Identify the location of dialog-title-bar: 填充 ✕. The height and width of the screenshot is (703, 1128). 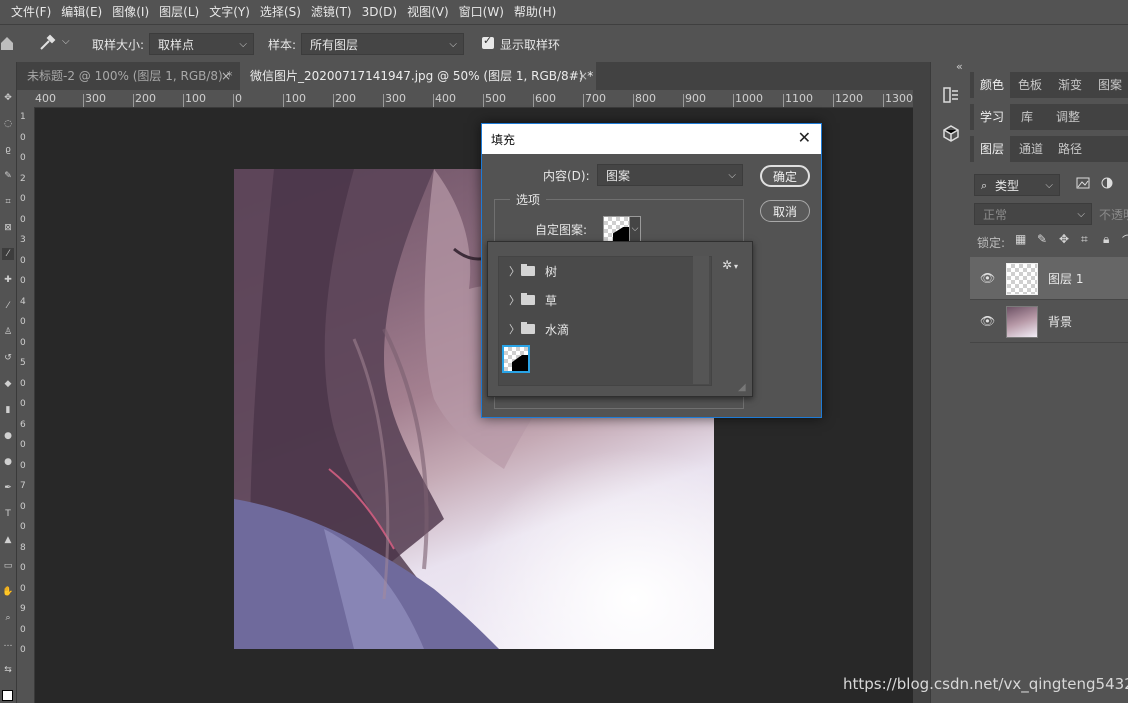
(651, 139).